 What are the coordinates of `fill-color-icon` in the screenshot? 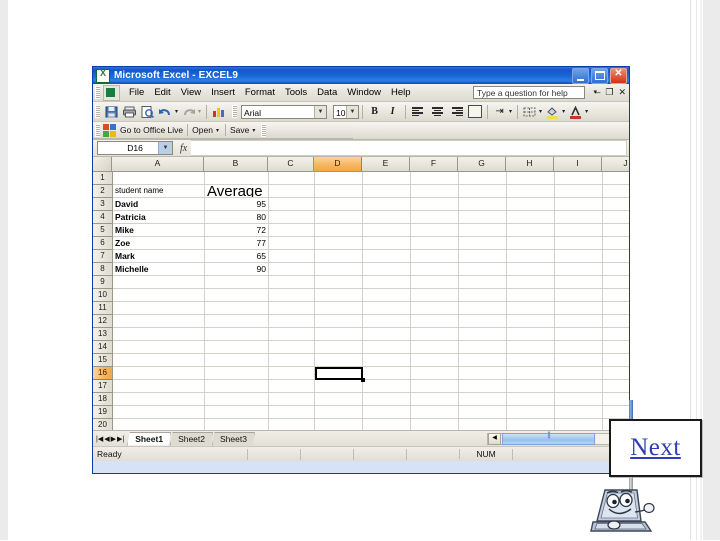 It's located at (552, 112).